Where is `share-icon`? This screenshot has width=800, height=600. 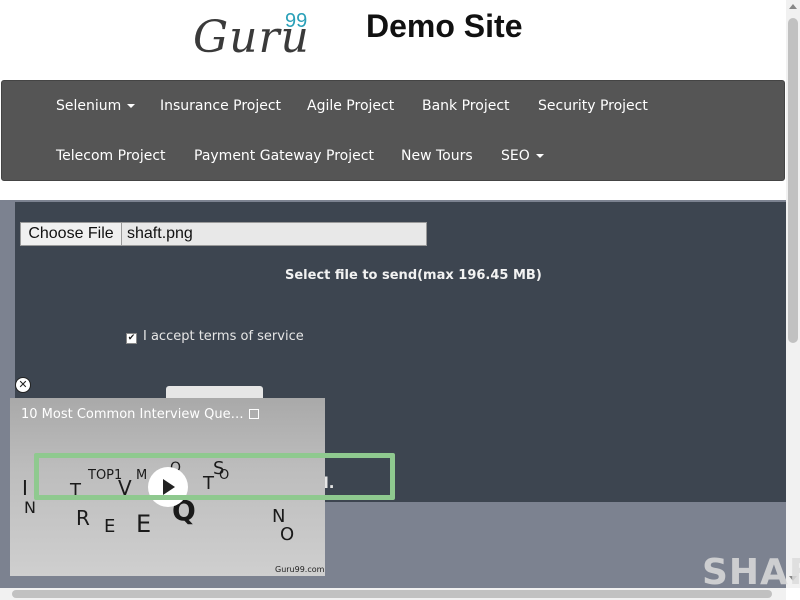 share-icon is located at coordinates (253, 414).